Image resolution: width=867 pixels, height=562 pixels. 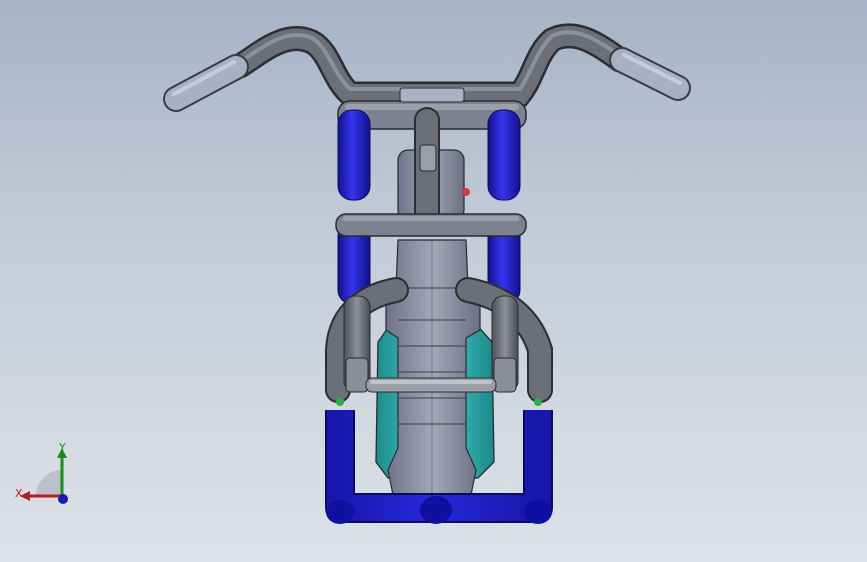 I want to click on right-fork-leg, so click(x=505, y=344).